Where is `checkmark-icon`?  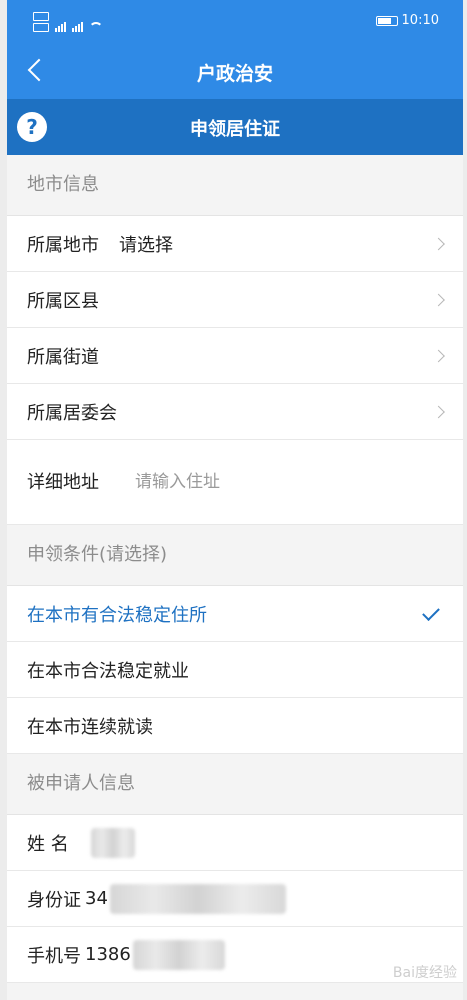
checkmark-icon is located at coordinates (431, 611).